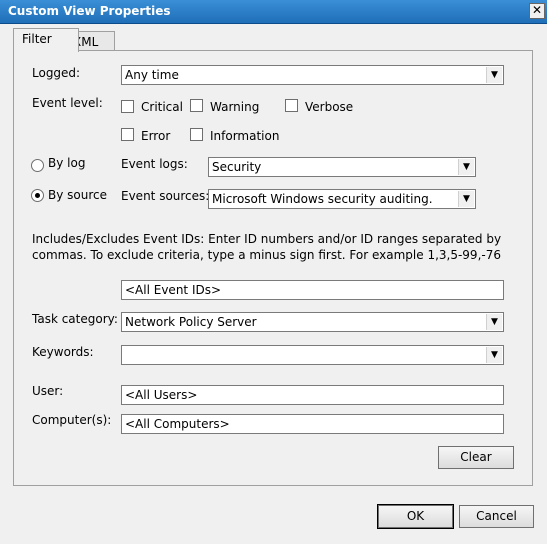  What do you see at coordinates (291, 105) in the screenshot?
I see `verbose-checkbox` at bounding box center [291, 105].